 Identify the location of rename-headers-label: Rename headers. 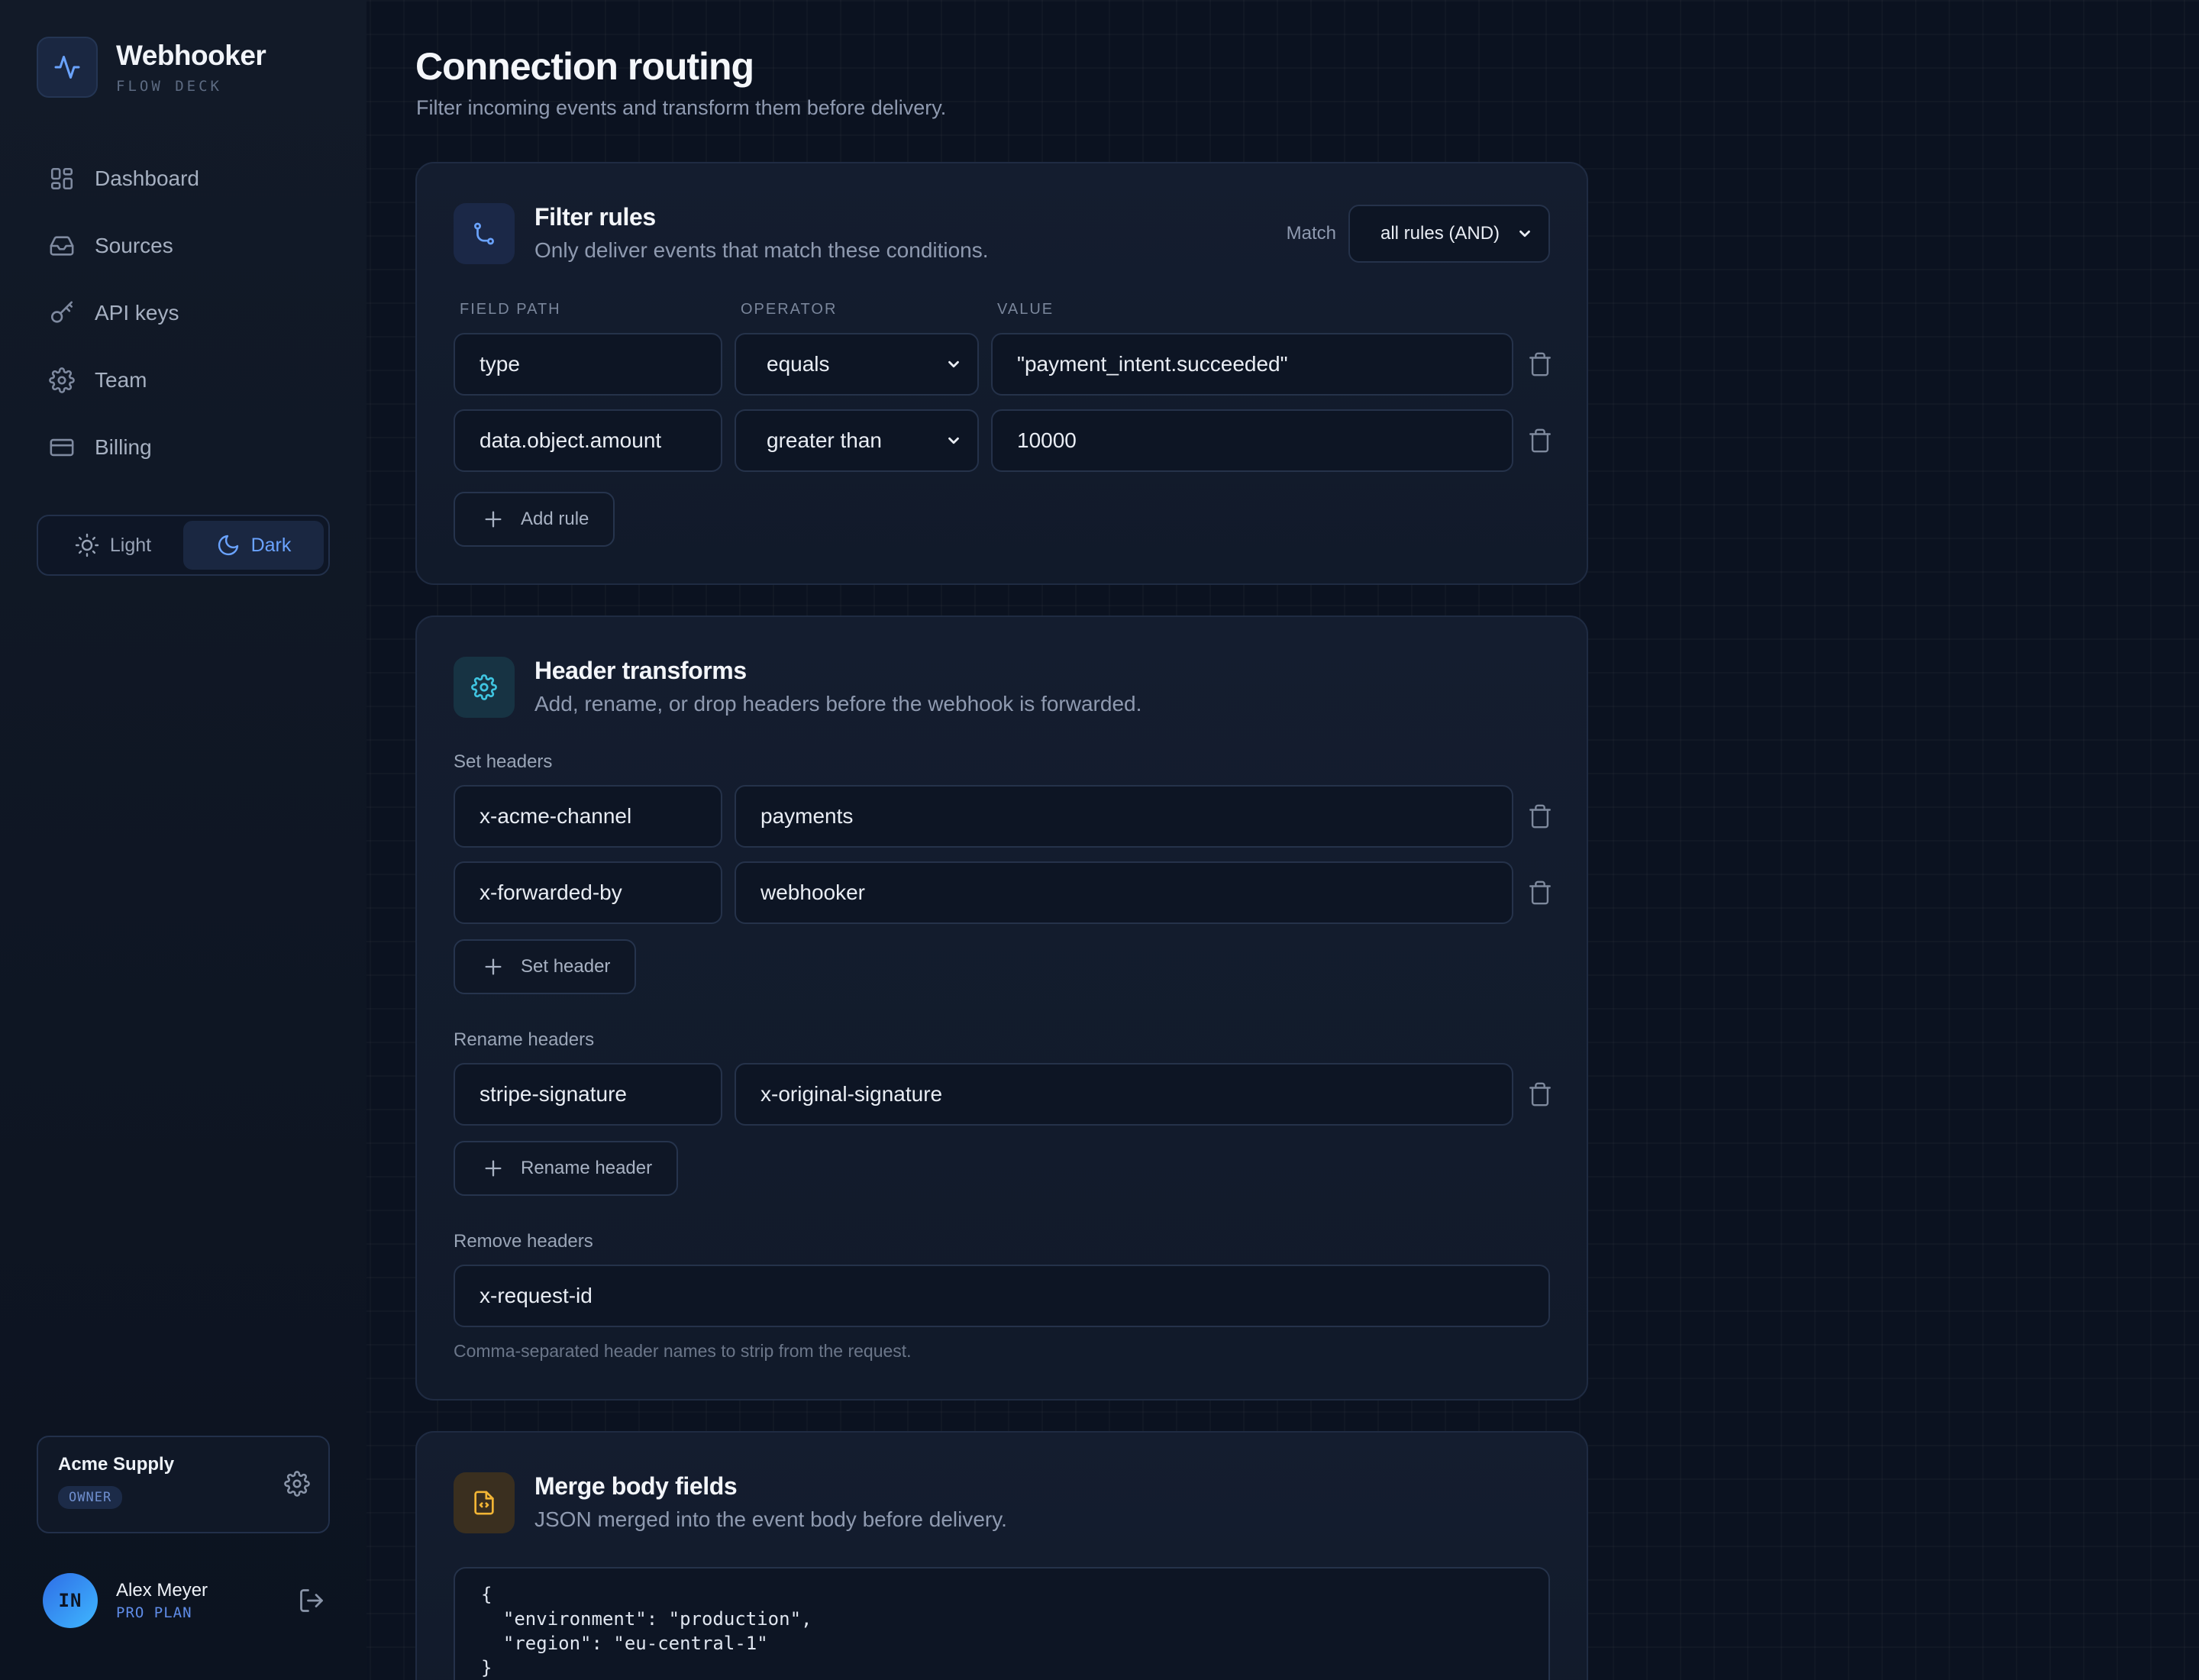
(525, 1039).